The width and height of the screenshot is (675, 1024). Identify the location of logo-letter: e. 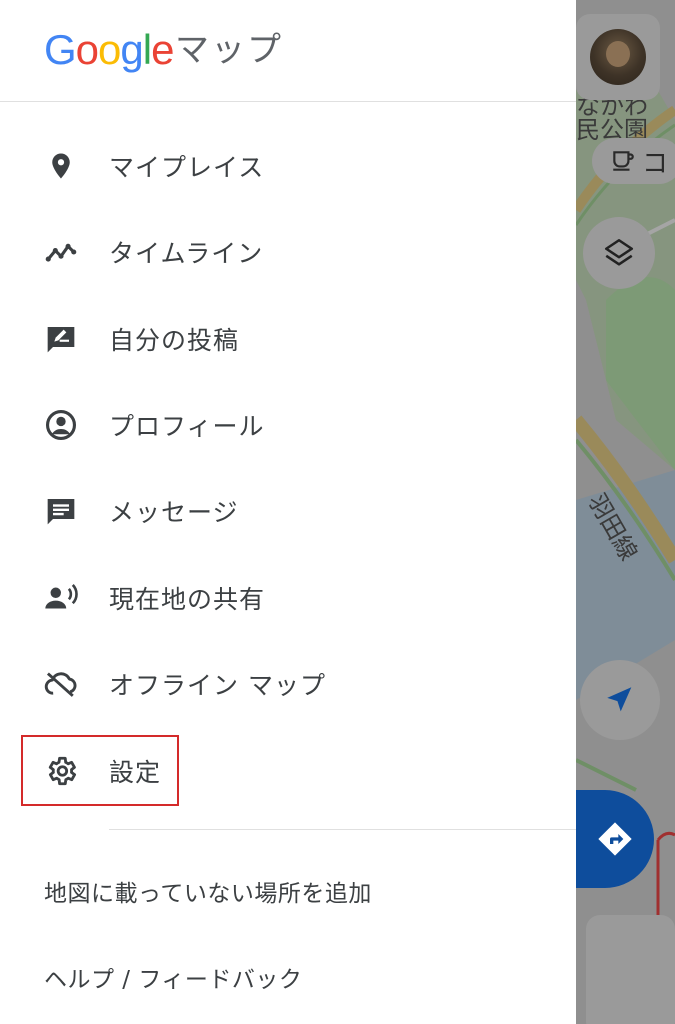
(162, 49).